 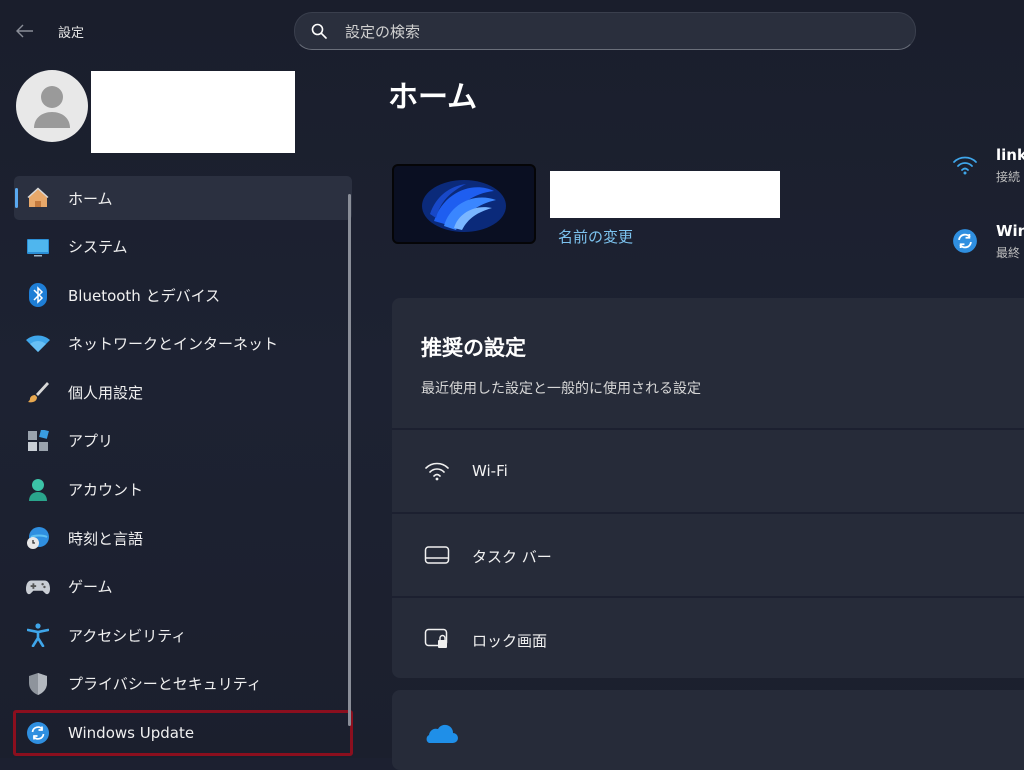 What do you see at coordinates (16, 198) in the screenshot?
I see `selection-indicator` at bounding box center [16, 198].